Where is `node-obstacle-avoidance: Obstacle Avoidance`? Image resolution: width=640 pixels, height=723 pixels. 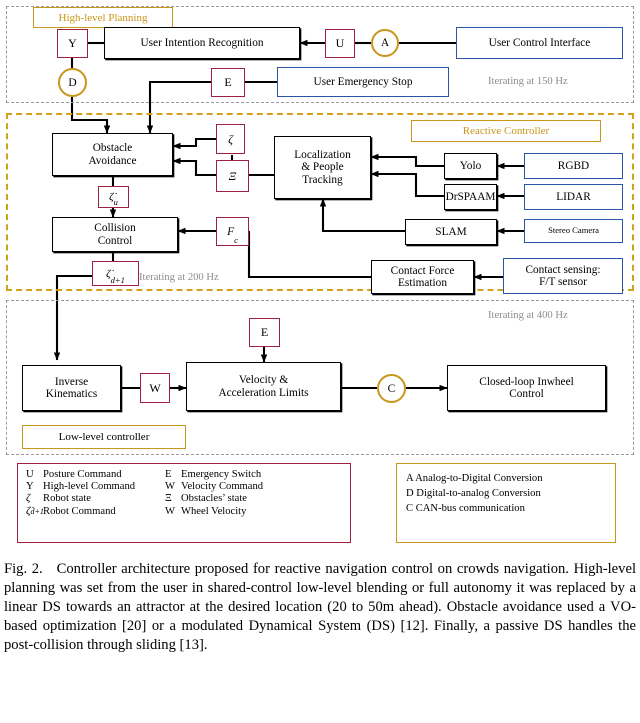
node-obstacle-avoidance: Obstacle Avoidance is located at coordinates (112, 154).